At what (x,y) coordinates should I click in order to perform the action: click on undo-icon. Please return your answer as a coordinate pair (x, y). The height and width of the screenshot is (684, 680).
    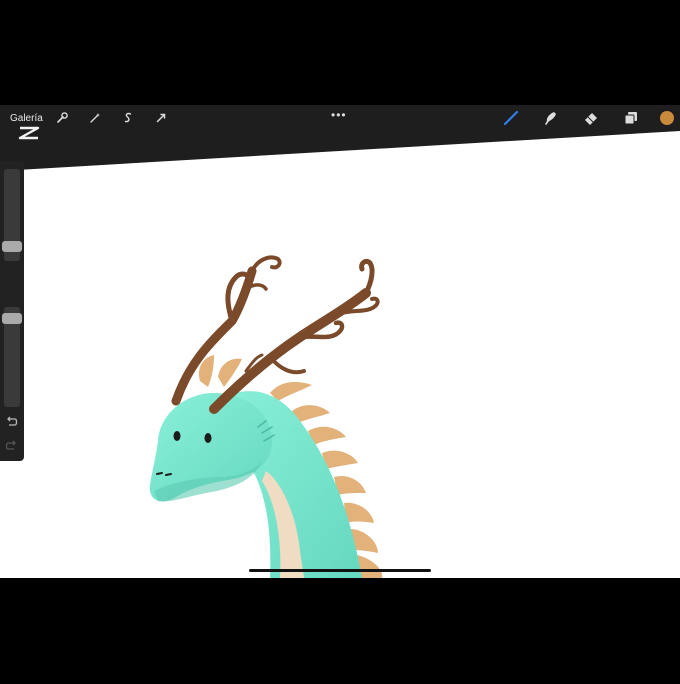
    Looking at the image, I should click on (11, 424).